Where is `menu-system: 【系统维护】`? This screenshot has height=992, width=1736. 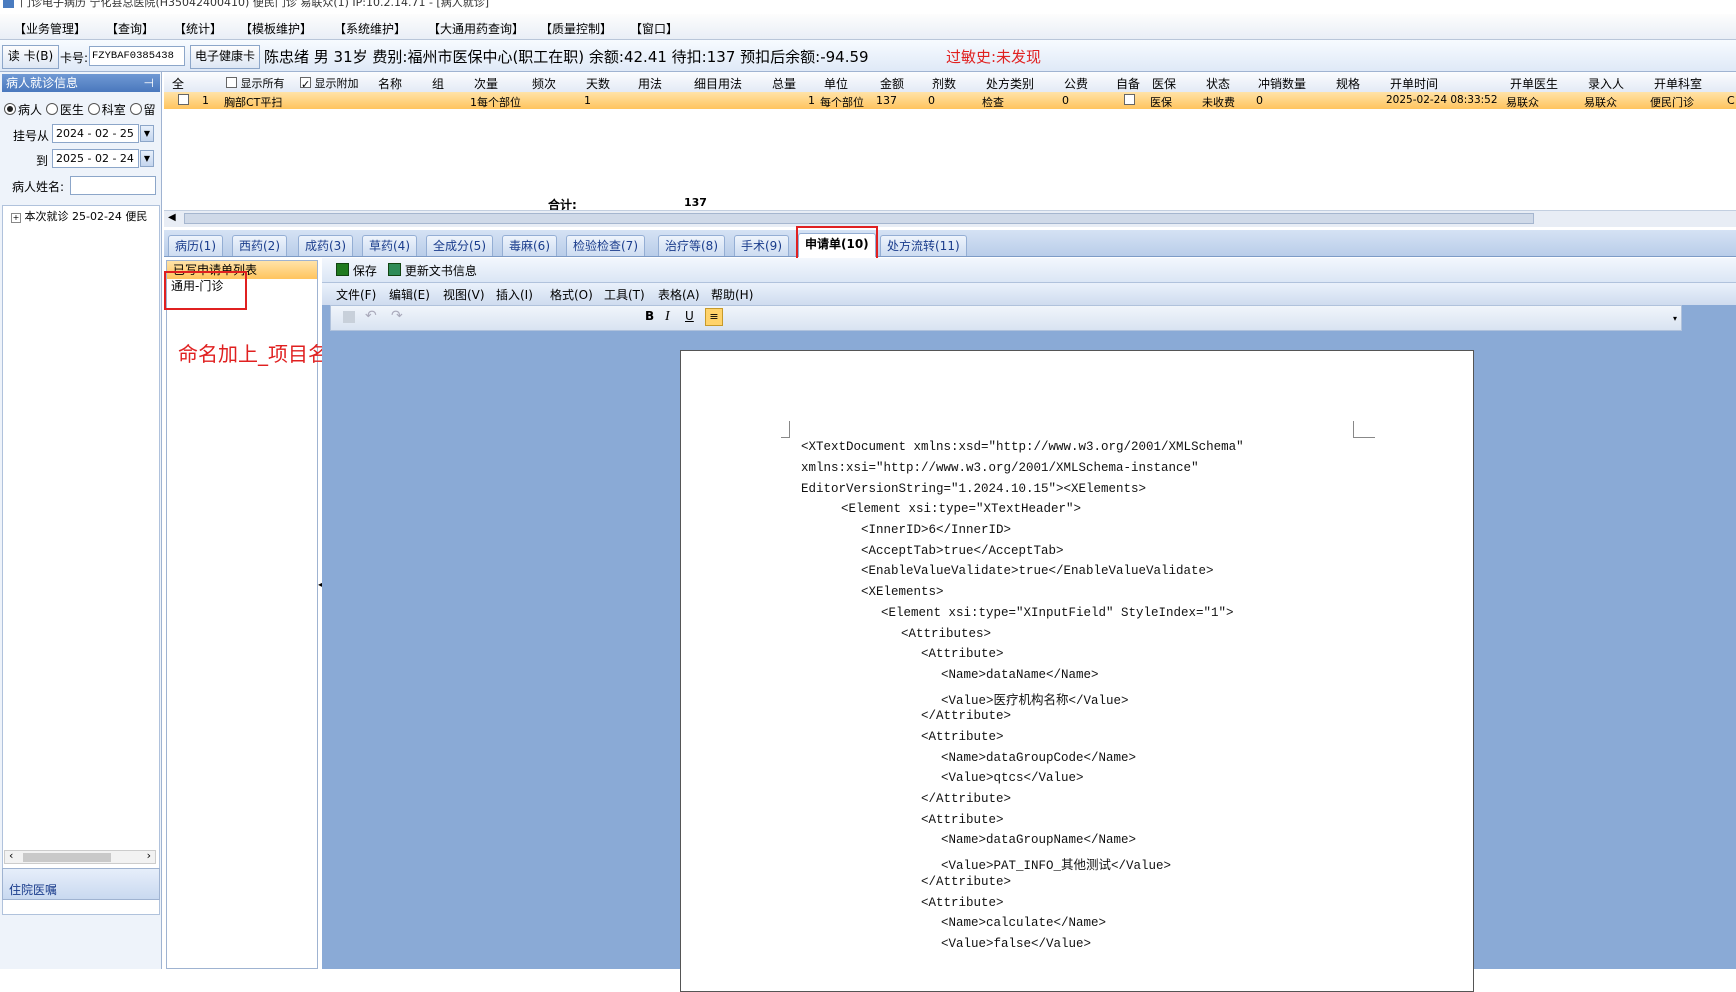 menu-system: 【系统维护】 is located at coordinates (370, 28).